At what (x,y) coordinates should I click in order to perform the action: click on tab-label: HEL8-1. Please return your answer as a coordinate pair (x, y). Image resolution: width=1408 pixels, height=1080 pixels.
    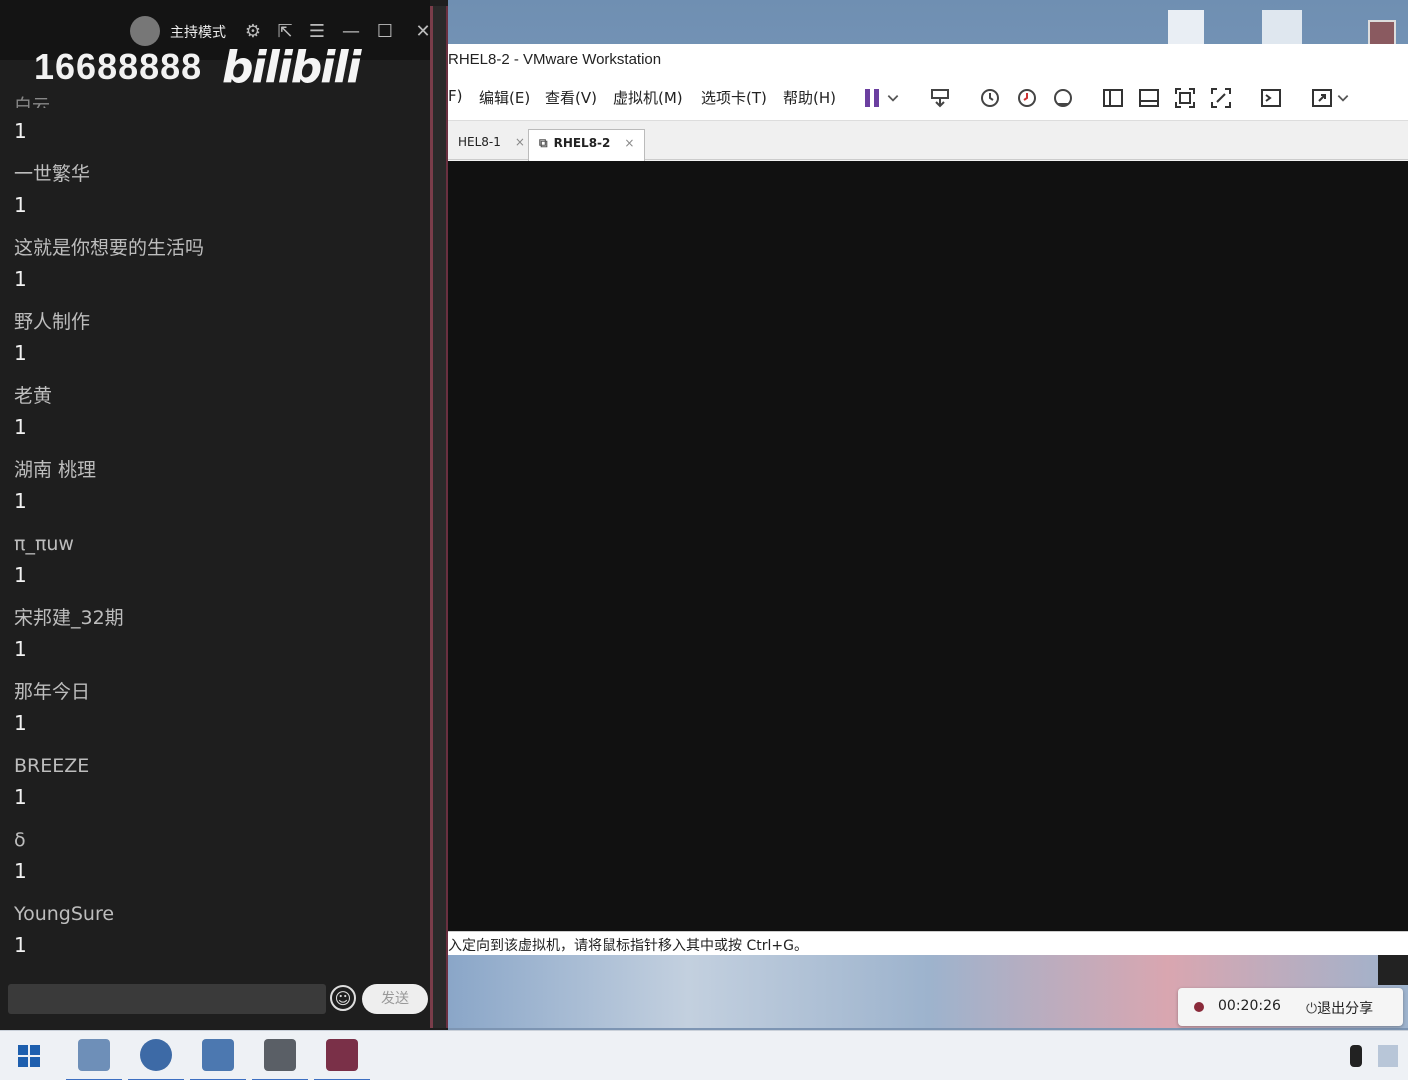
    Looking at the image, I should click on (479, 142).